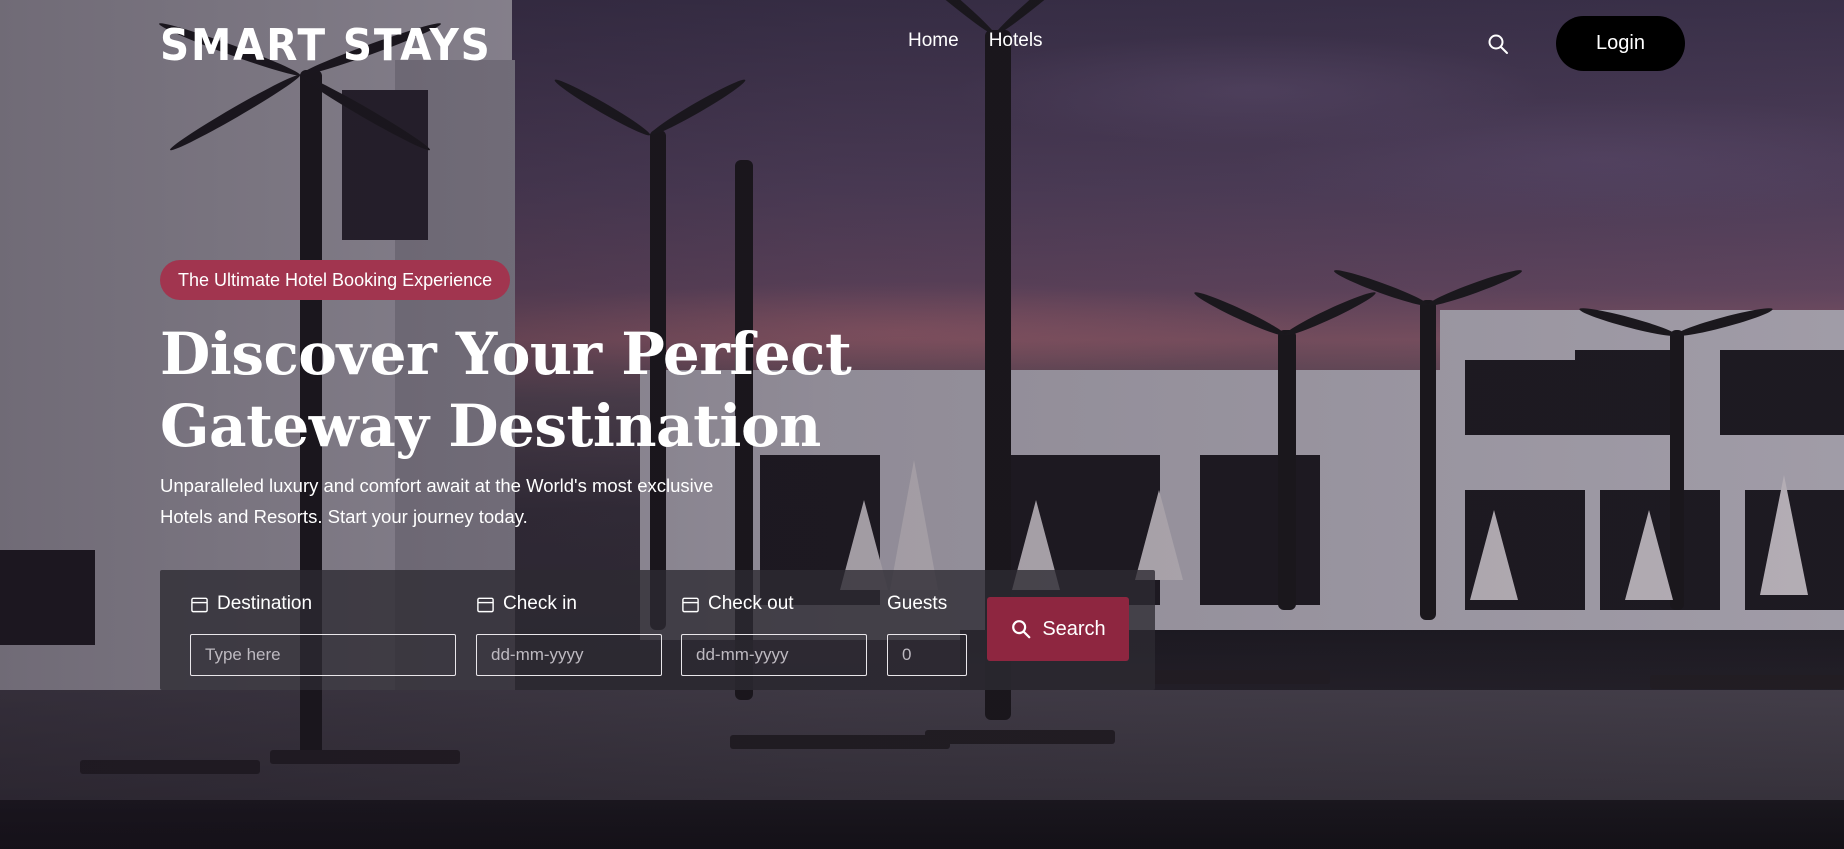 The height and width of the screenshot is (849, 1844). Describe the element at coordinates (751, 603) in the screenshot. I see `checkout-label: Check out` at that location.